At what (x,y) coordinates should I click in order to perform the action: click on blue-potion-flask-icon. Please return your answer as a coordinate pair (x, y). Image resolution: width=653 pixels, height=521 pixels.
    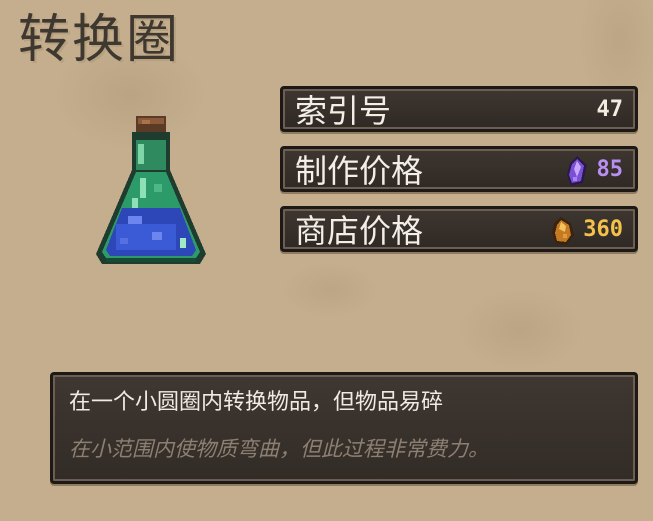
    Looking at the image, I should click on (151, 190).